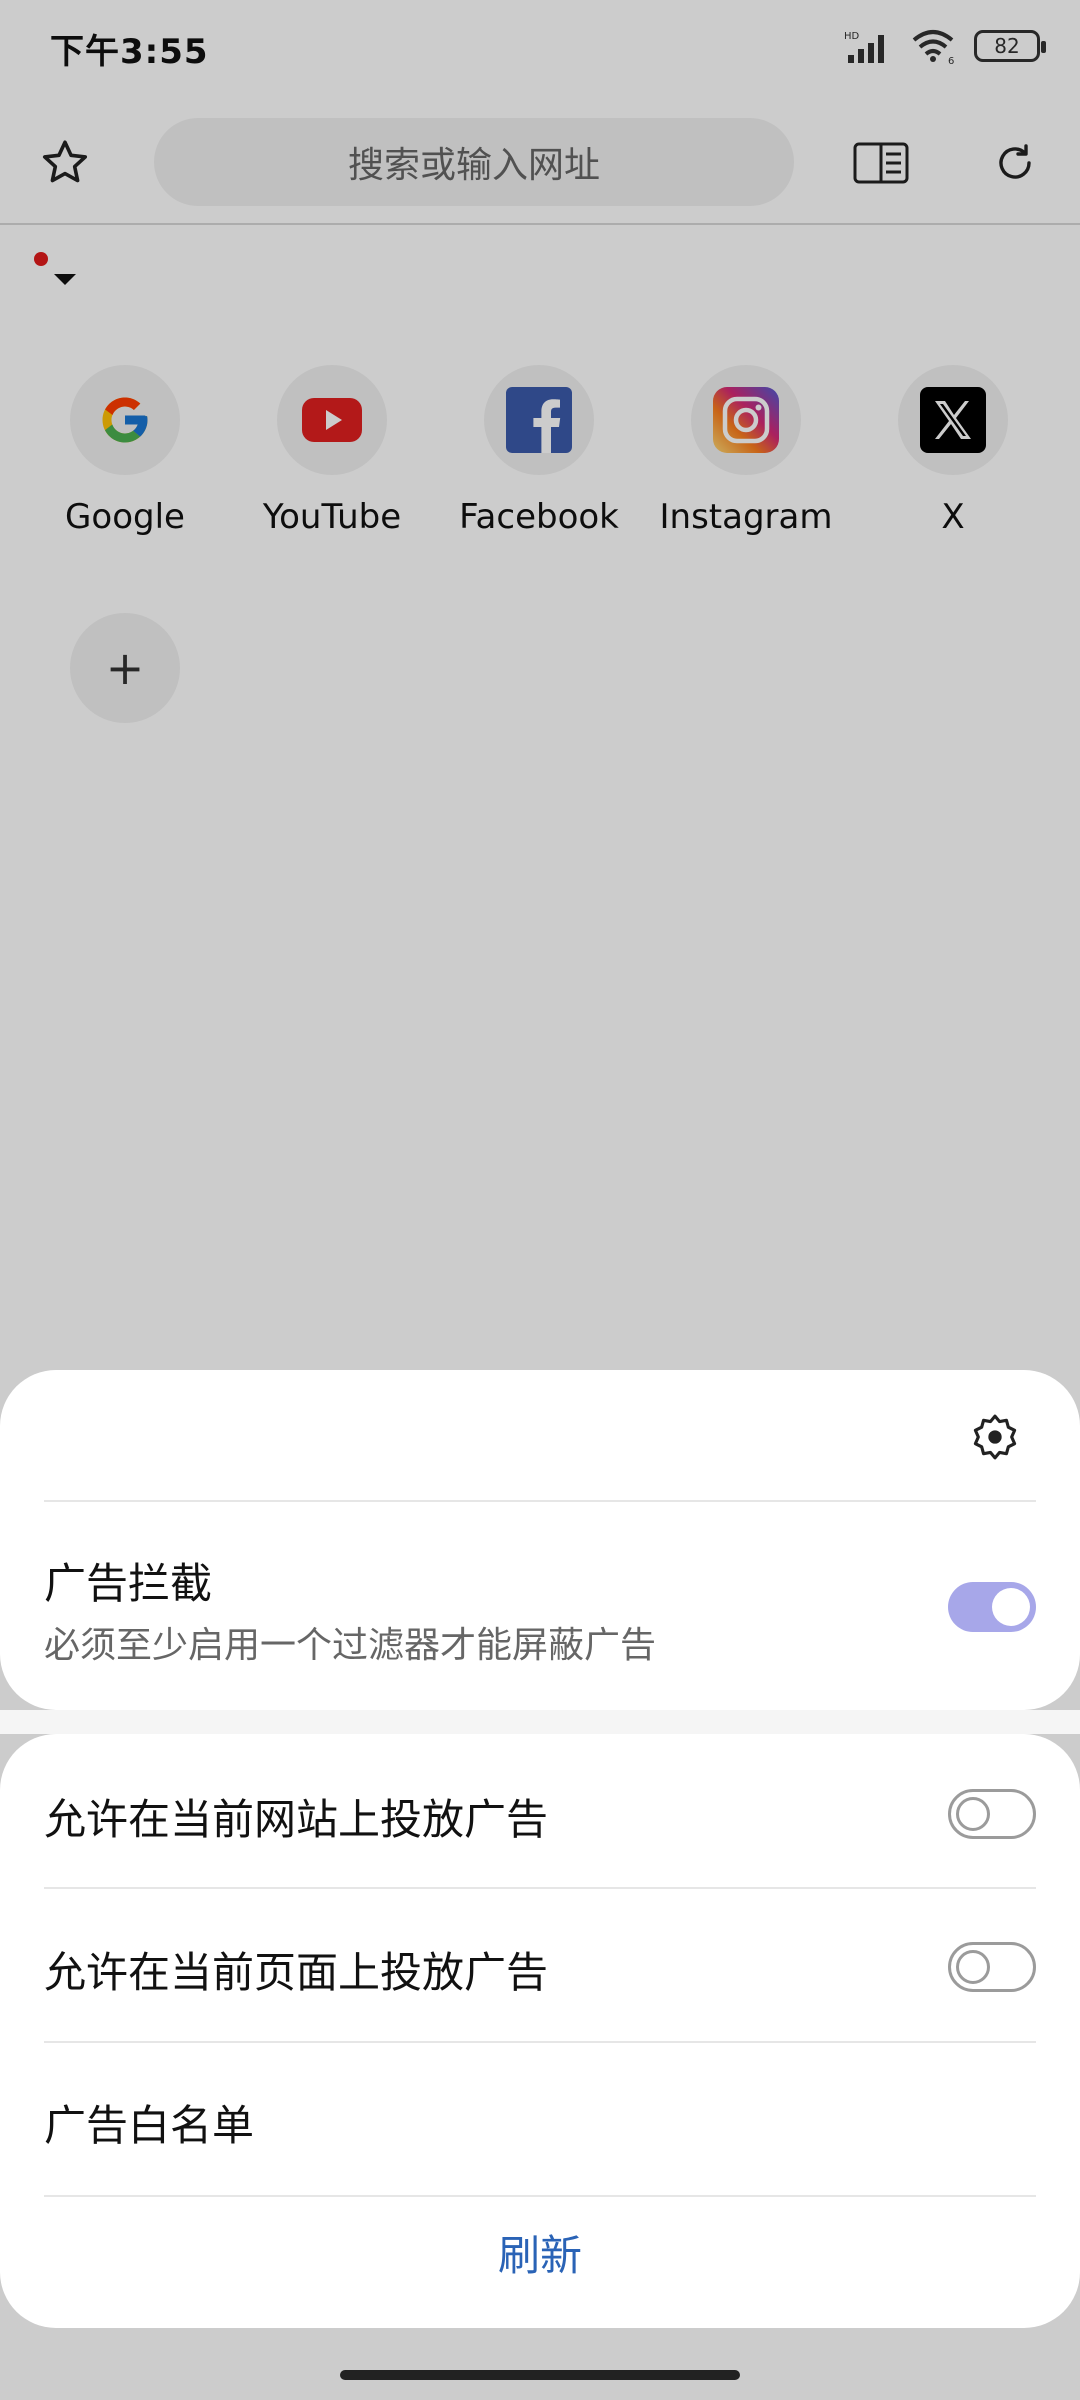  I want to click on ad-block-title: 广告拦截, so click(128, 1583).